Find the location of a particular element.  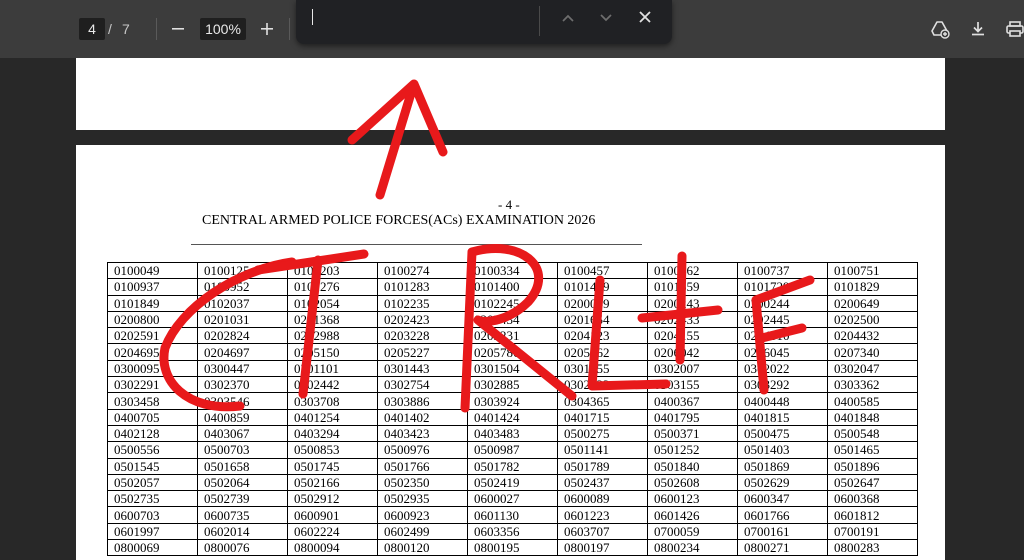

table-cell: 0502437 is located at coordinates (602, 482).